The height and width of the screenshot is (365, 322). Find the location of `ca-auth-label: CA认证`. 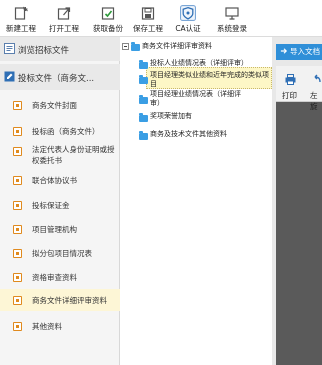

ca-auth-label: CA认证 is located at coordinates (188, 28).